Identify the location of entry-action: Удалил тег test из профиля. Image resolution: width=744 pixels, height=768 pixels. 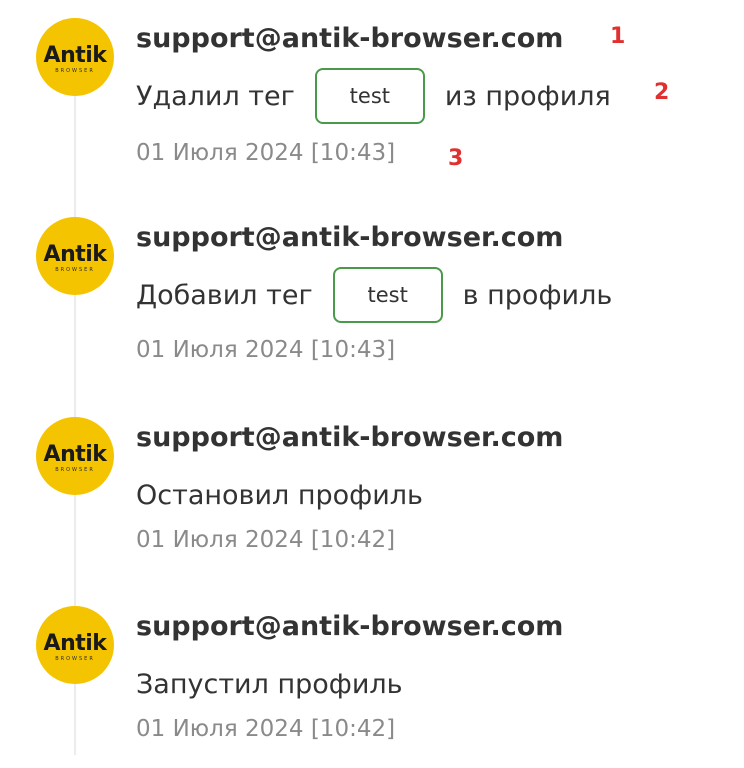
(373, 96).